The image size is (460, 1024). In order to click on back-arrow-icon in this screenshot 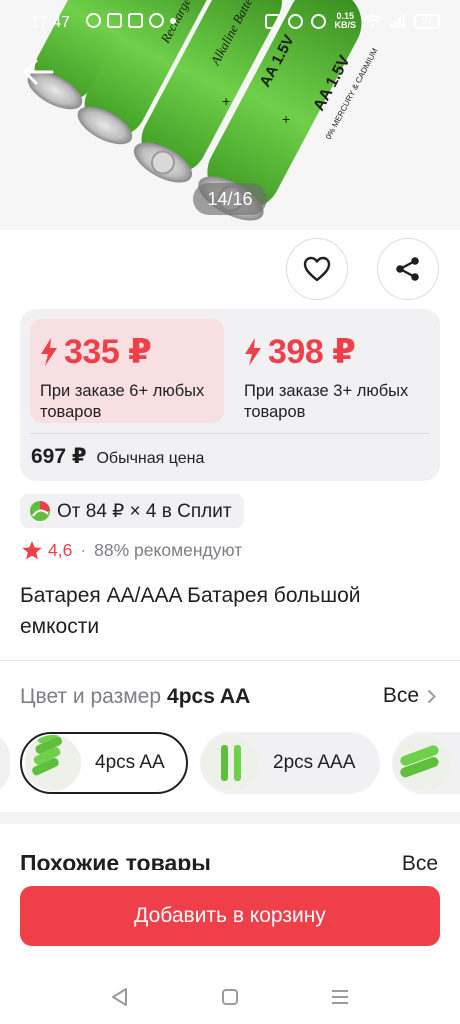, I will do `click(38, 72)`.